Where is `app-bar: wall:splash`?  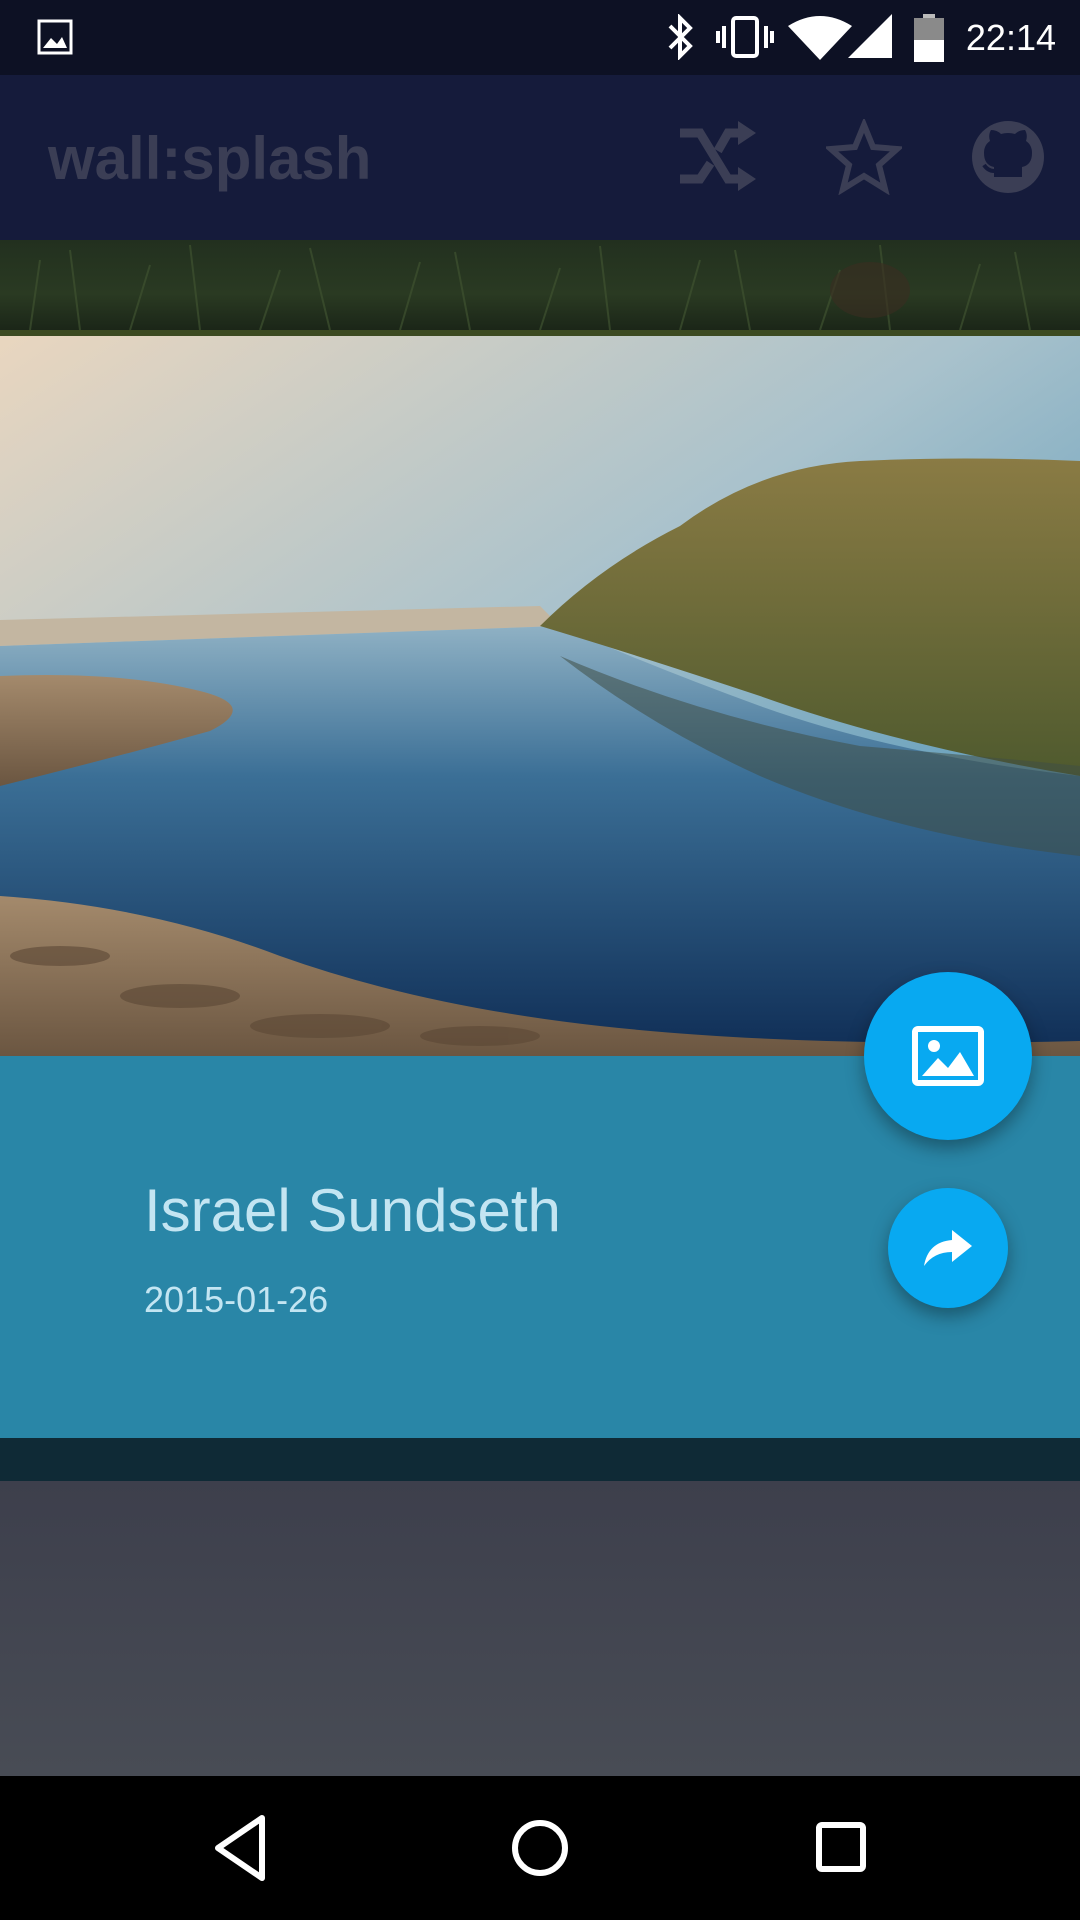 app-bar: wall:splash is located at coordinates (540, 157).